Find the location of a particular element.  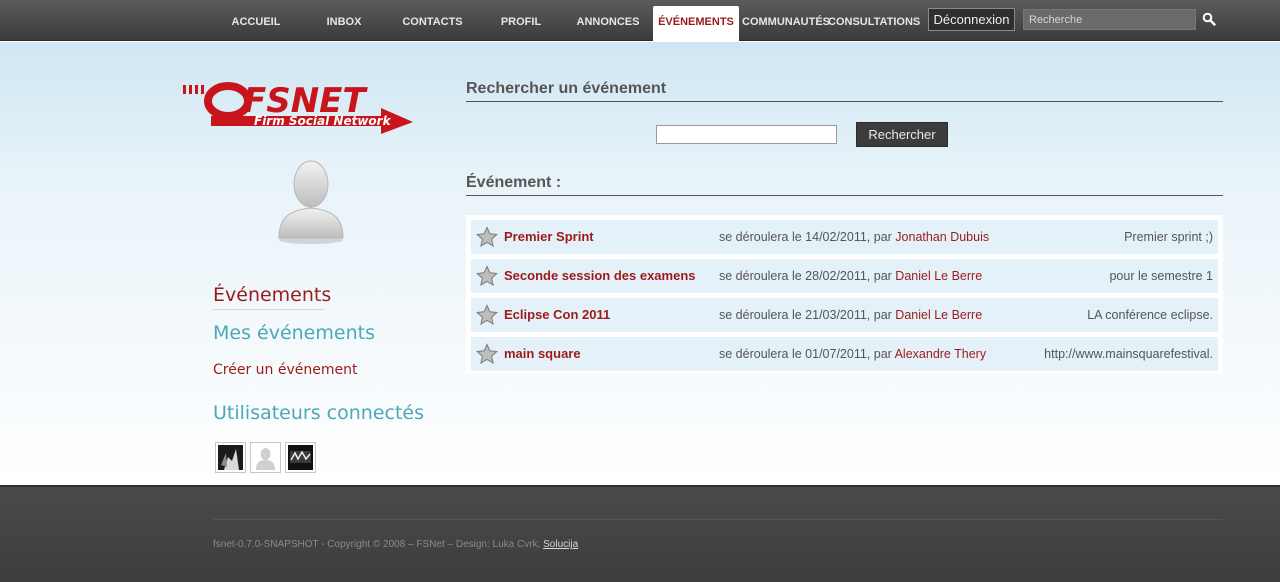

nav-item-contacts: CONTACTS is located at coordinates (432, 20).